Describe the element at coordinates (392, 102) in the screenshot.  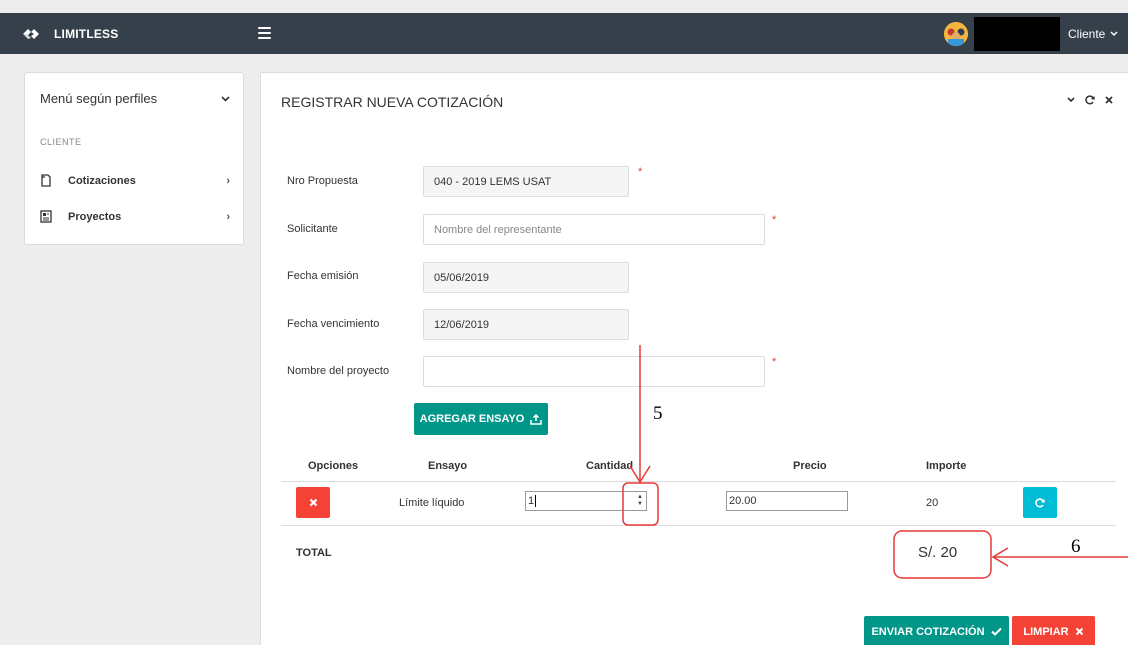
I see `panel-title: REGISTRAR NUEVA COTIZACIÓN` at that location.